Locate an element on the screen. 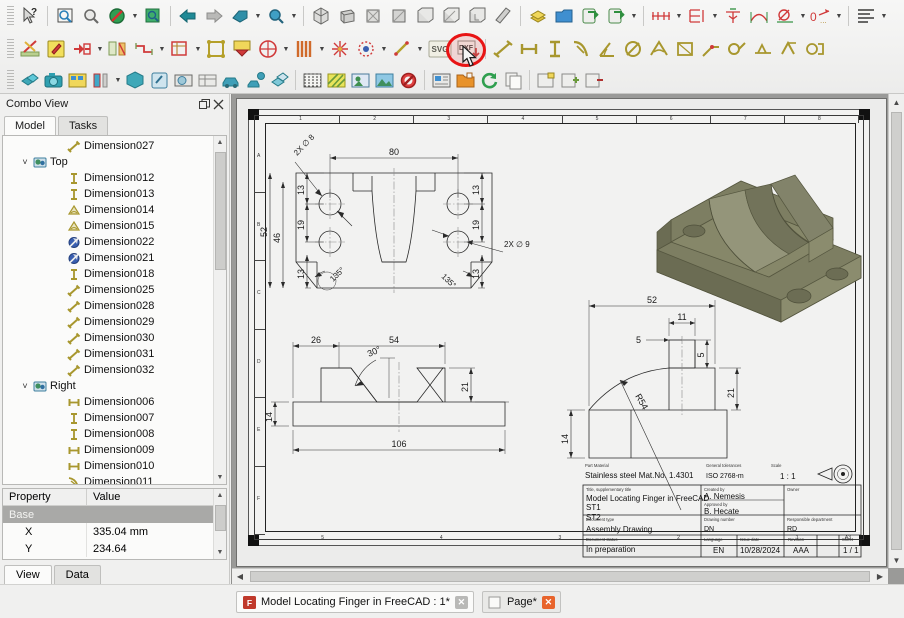  dim-radius-icon is located at coordinates (581, 49).